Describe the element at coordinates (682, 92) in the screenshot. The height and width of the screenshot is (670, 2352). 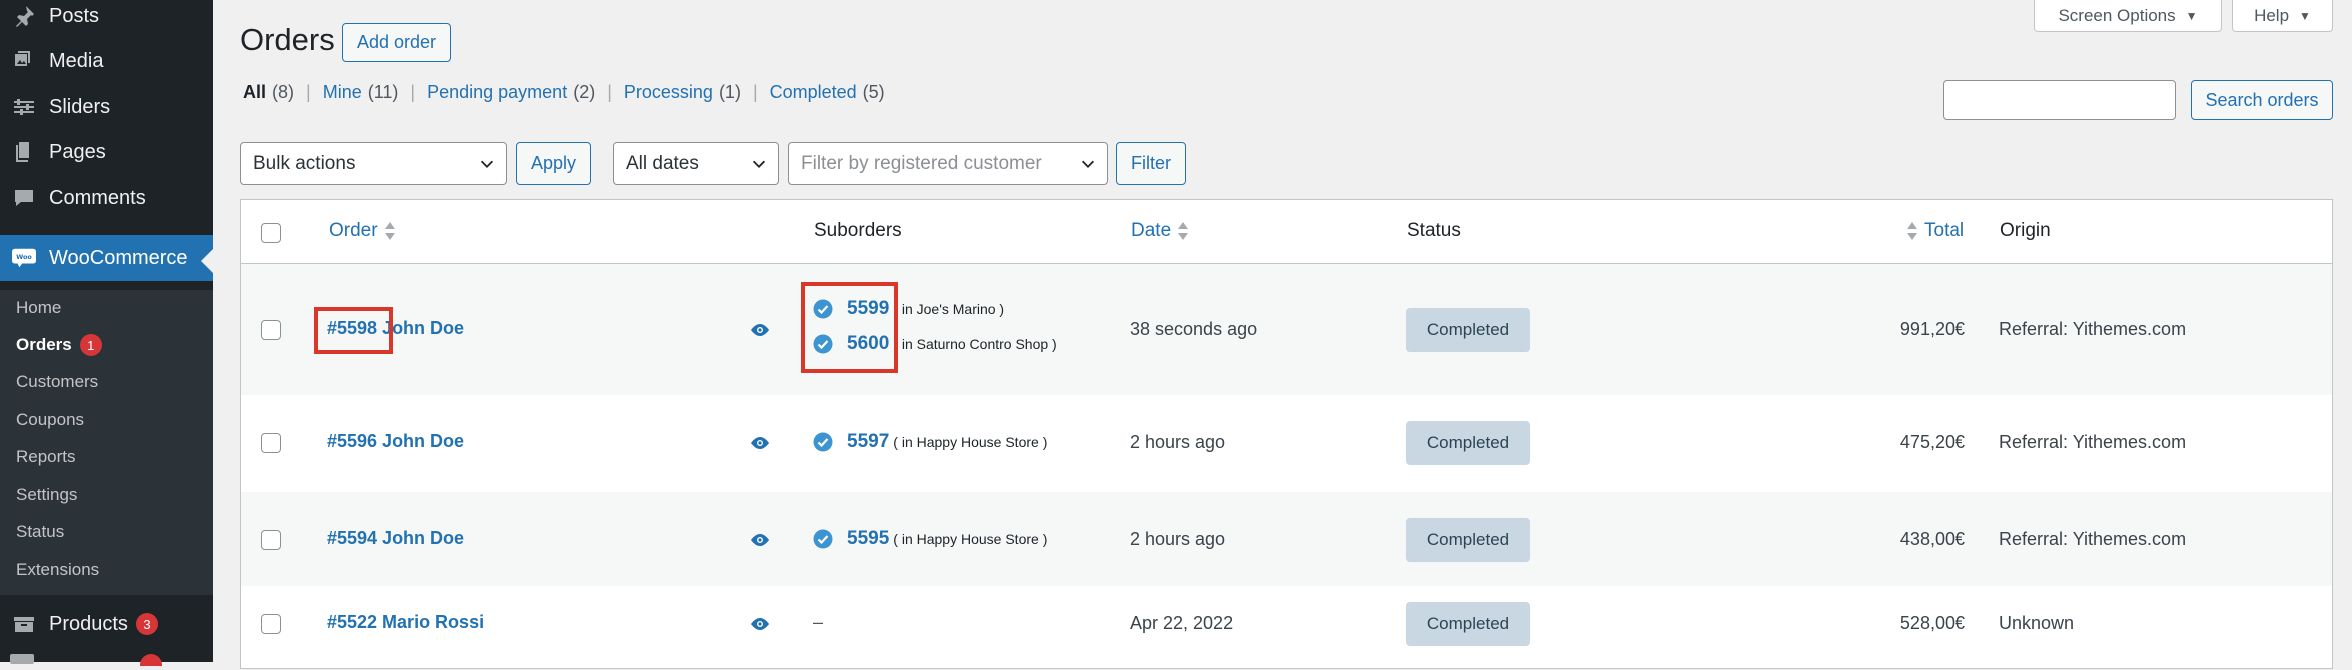
I see `view-processing: Processing (1)` at that location.